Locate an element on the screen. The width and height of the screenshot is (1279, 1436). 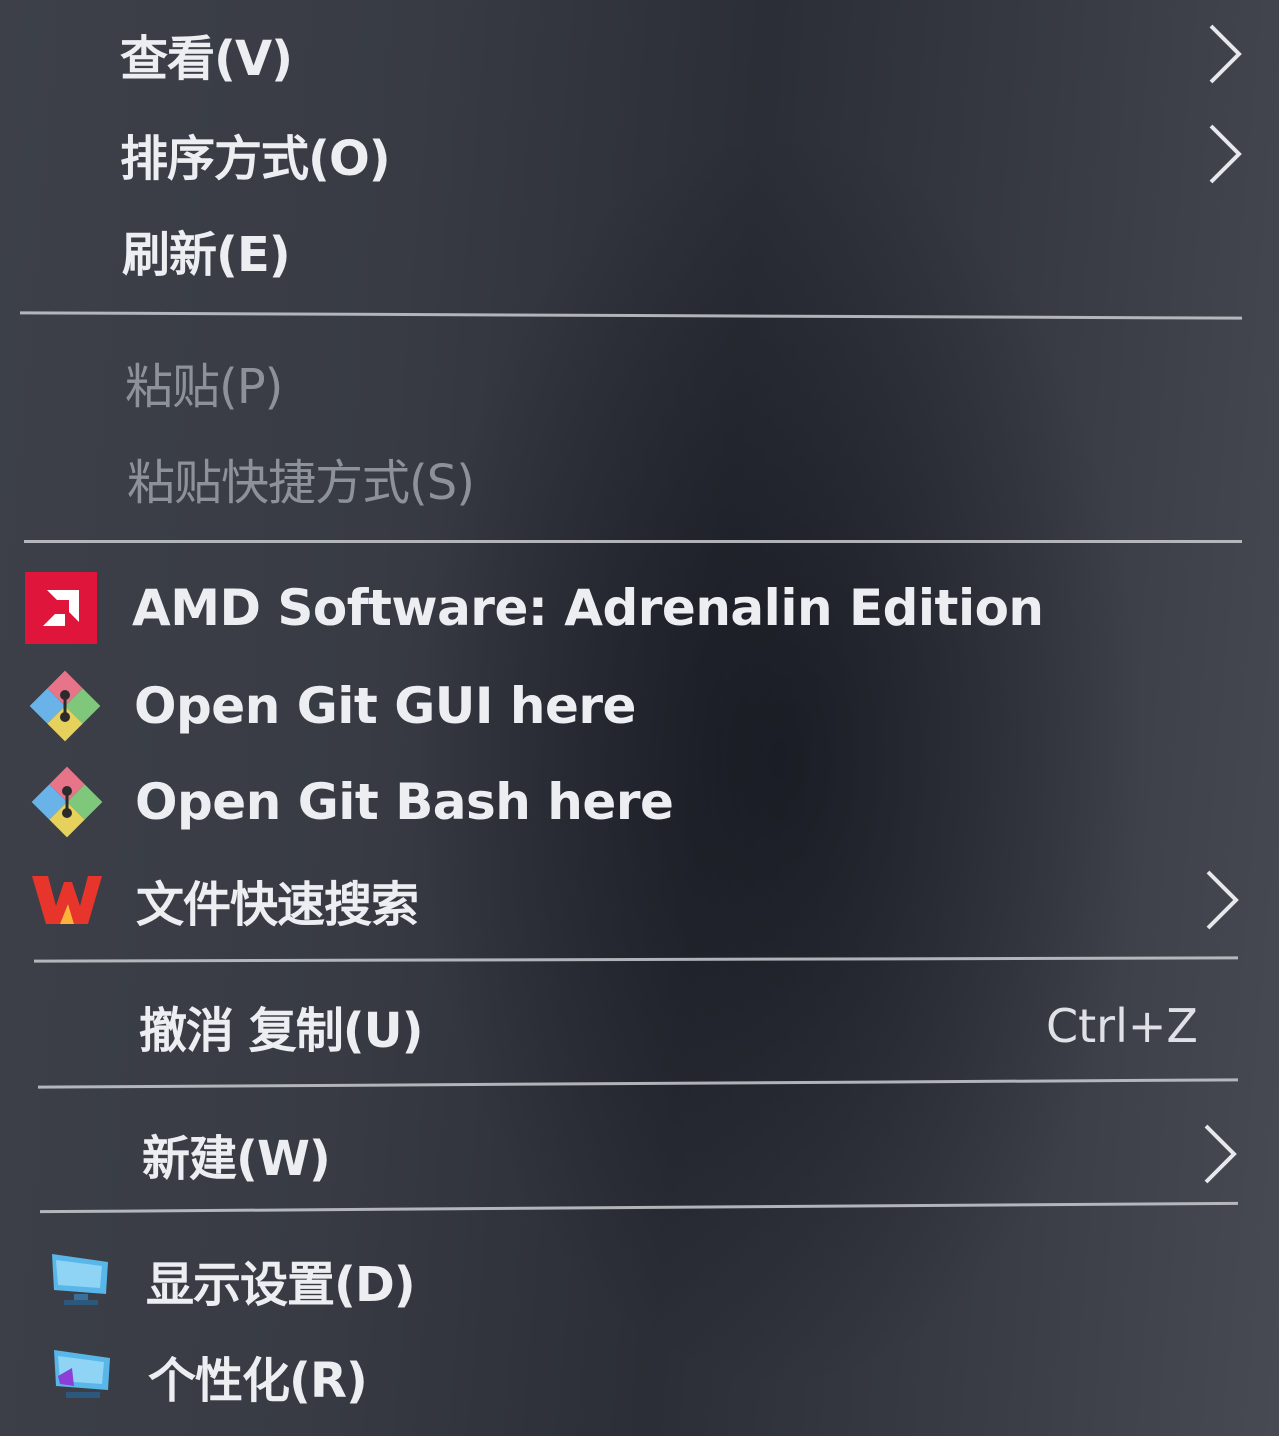
menu-item-label: 查看(V) is located at coordinates (206, 59).